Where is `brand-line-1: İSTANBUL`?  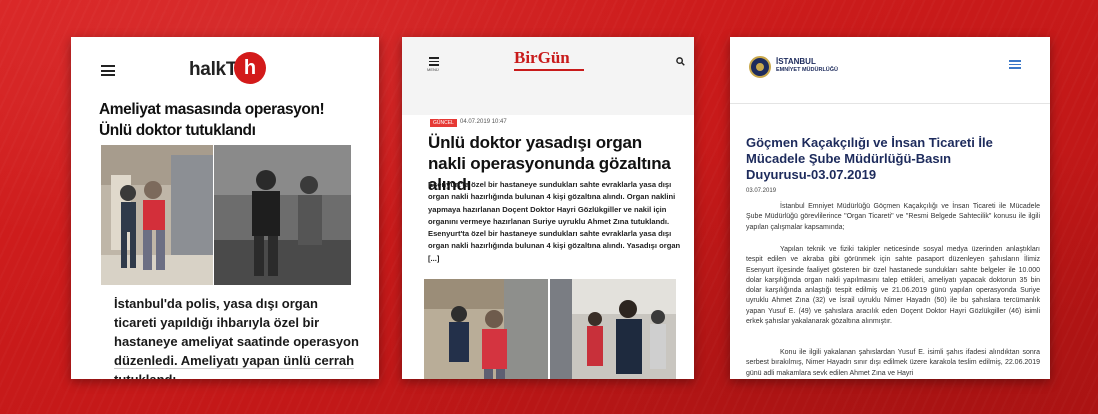 brand-line-1: İSTANBUL is located at coordinates (796, 61).